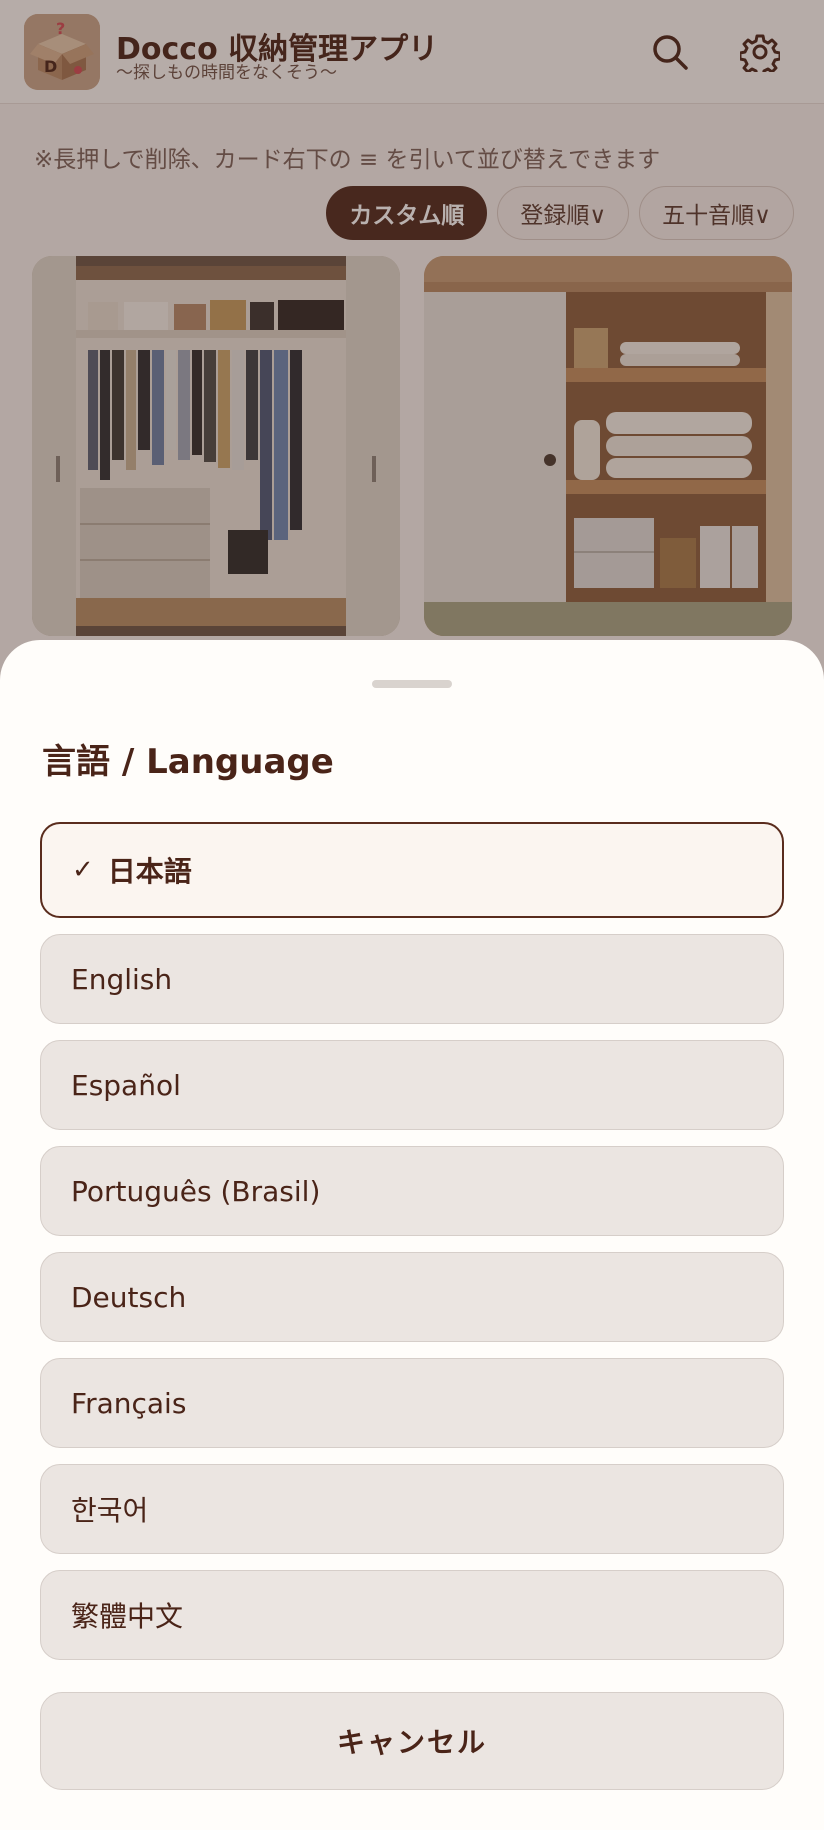 Image resolution: width=824 pixels, height=1830 pixels. I want to click on language-option-ko: 한국어, so click(412, 1509).